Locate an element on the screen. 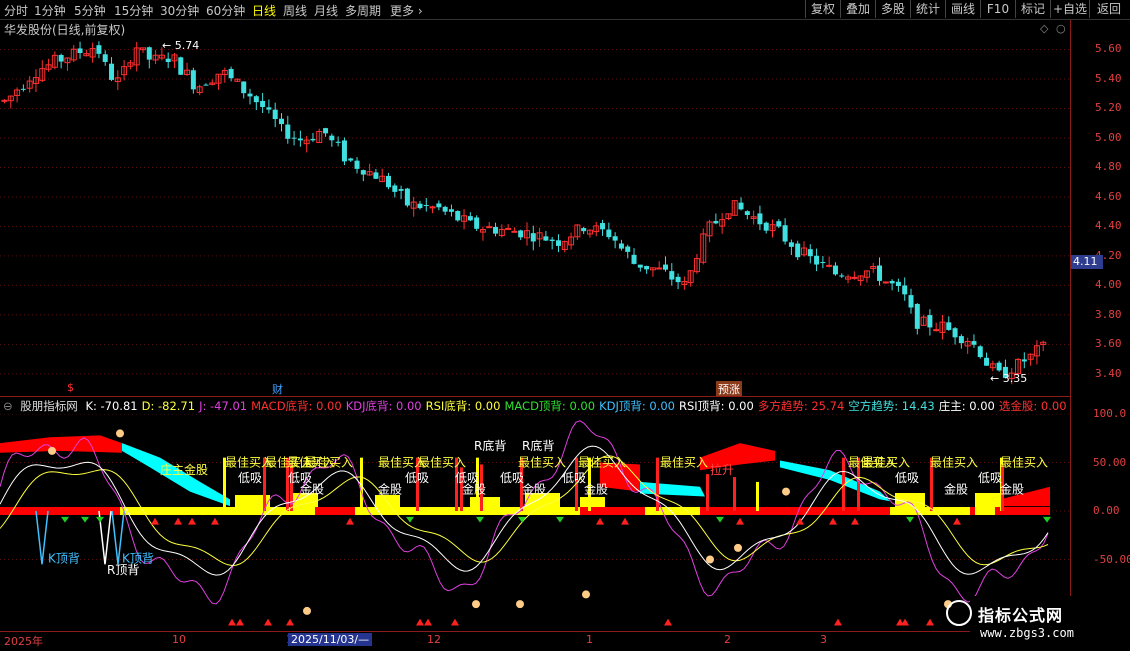 The image size is (1130, 651). signal-spike is located at coordinates (757, 496).